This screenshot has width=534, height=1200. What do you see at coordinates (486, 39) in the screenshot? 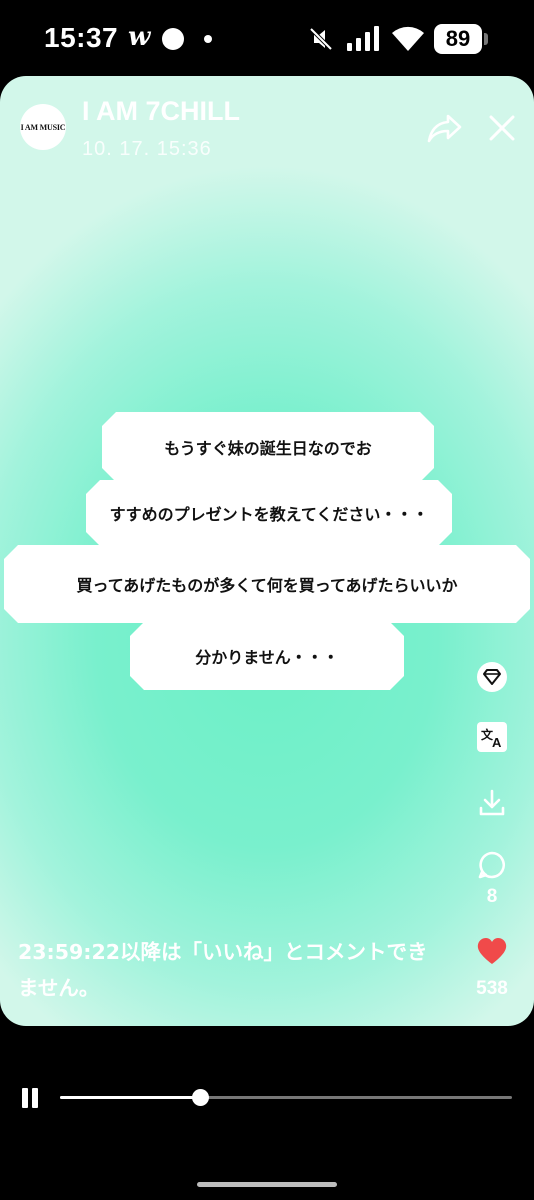
I see `battery-tip` at bounding box center [486, 39].